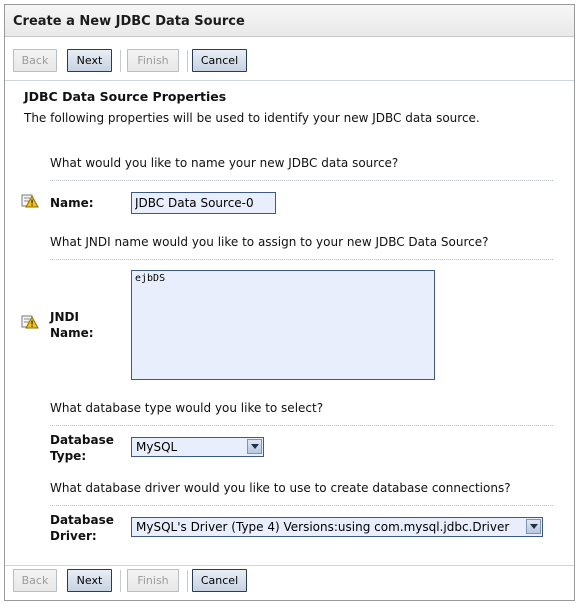 The height and width of the screenshot is (605, 580). I want to click on jndi-label-line1: JNDI, so click(64, 317).